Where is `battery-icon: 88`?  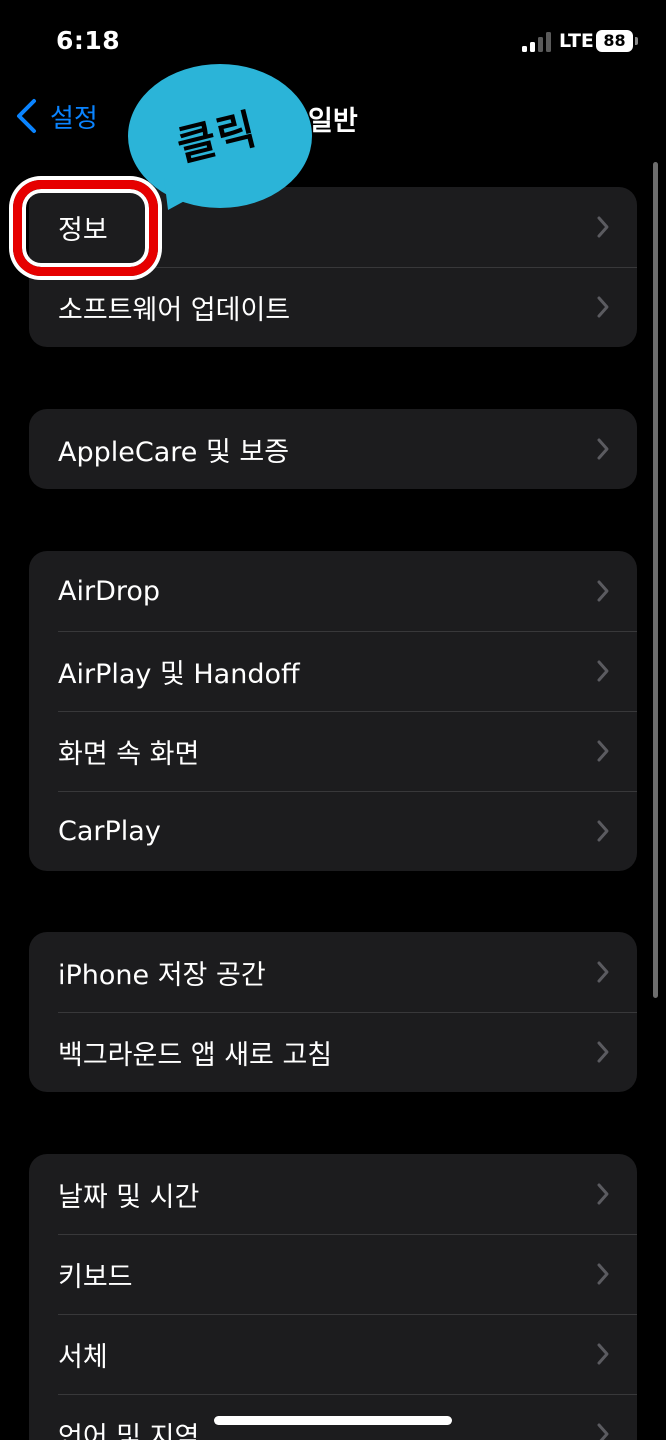
battery-icon: 88 is located at coordinates (614, 41).